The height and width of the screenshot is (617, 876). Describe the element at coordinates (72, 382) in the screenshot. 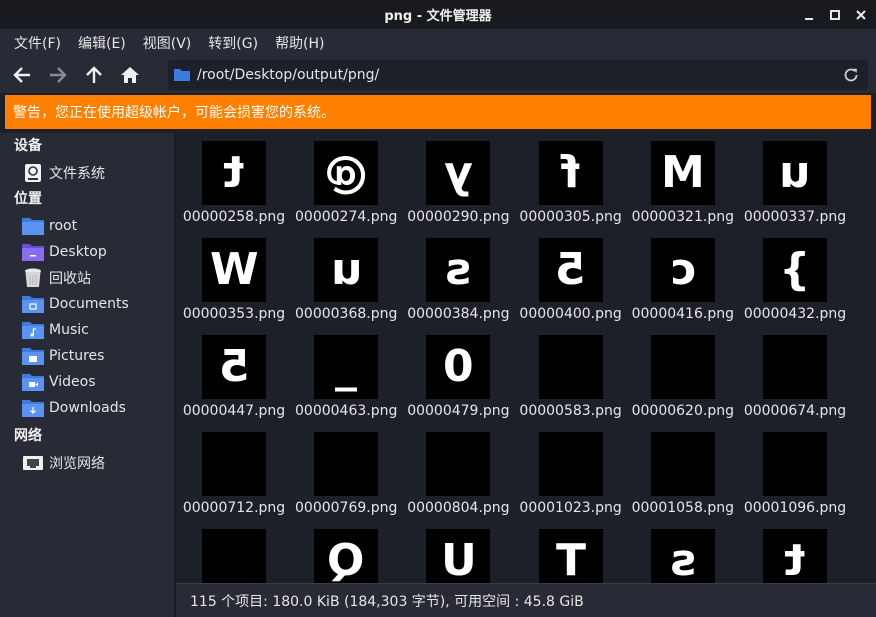

I see `sidebar-item-label: Videos` at that location.